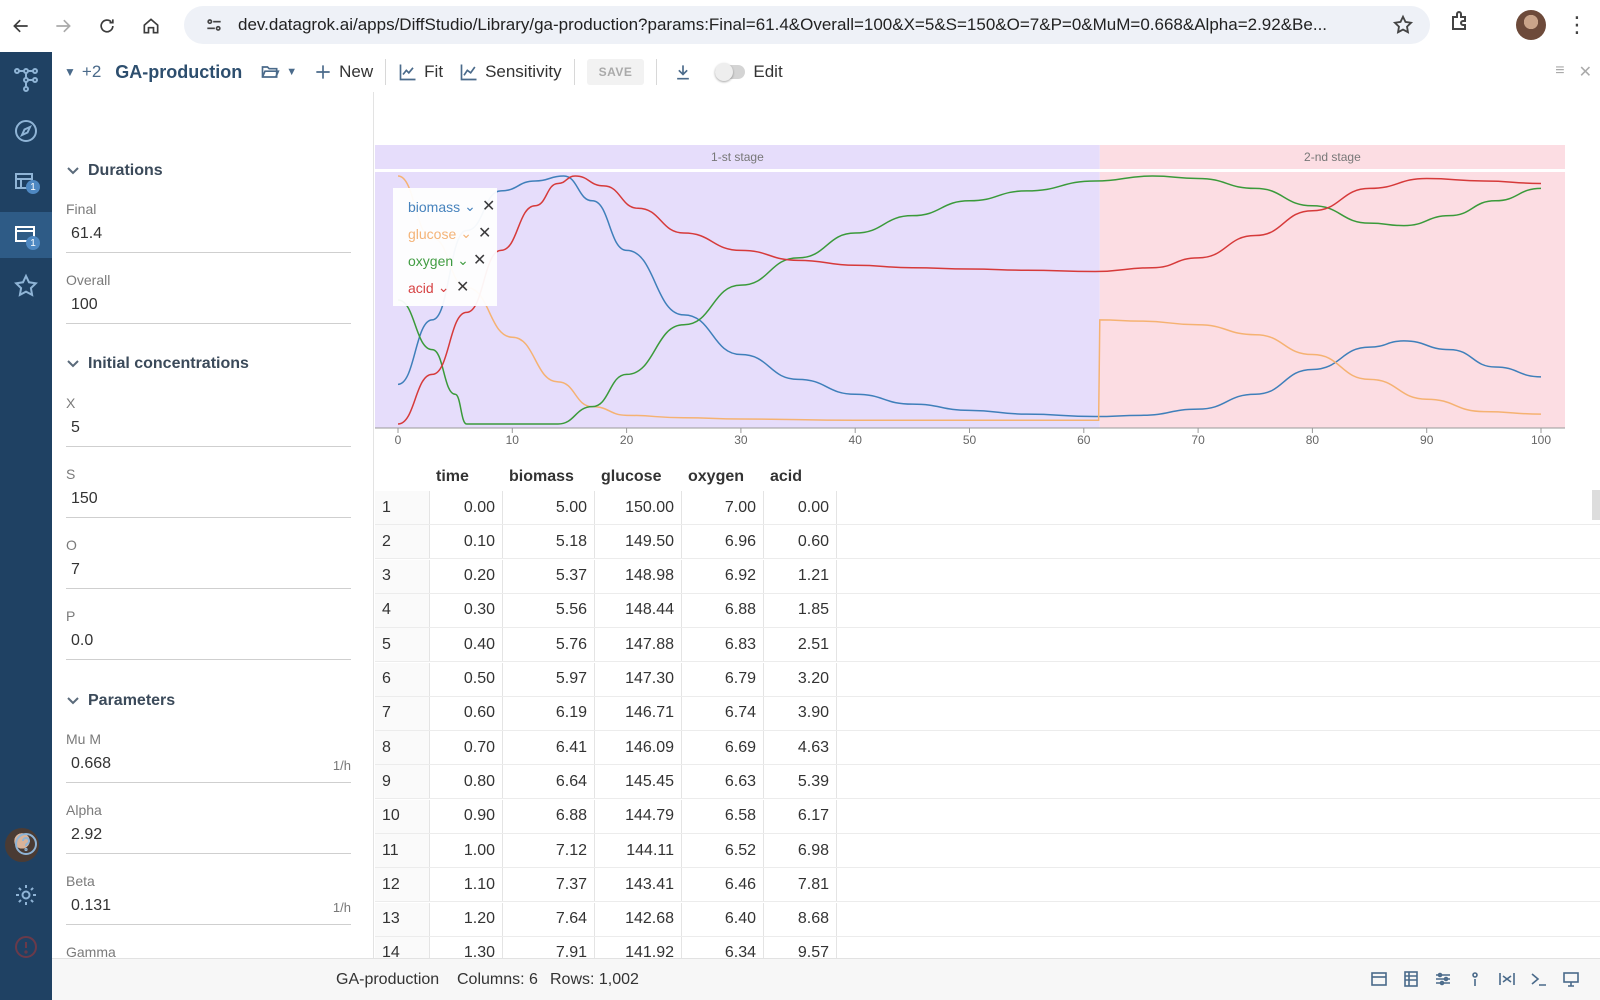 This screenshot has height=1000, width=1600. I want to click on reload-icon, so click(107, 26).